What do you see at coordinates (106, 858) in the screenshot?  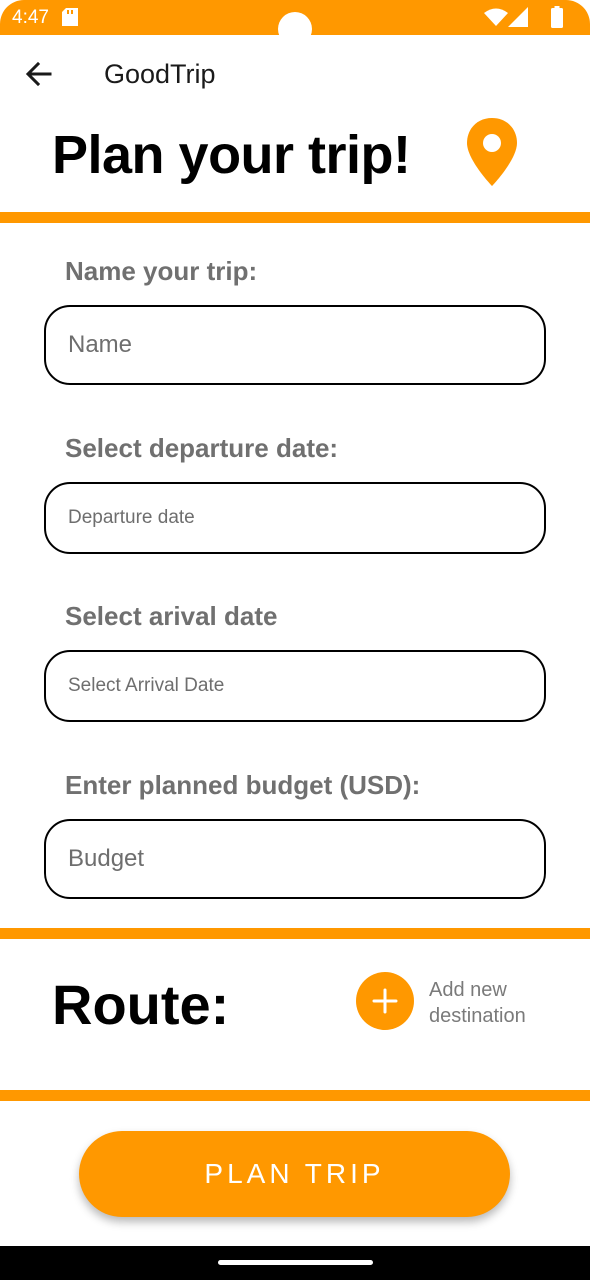 I see `budget-placeholder: Budget` at bounding box center [106, 858].